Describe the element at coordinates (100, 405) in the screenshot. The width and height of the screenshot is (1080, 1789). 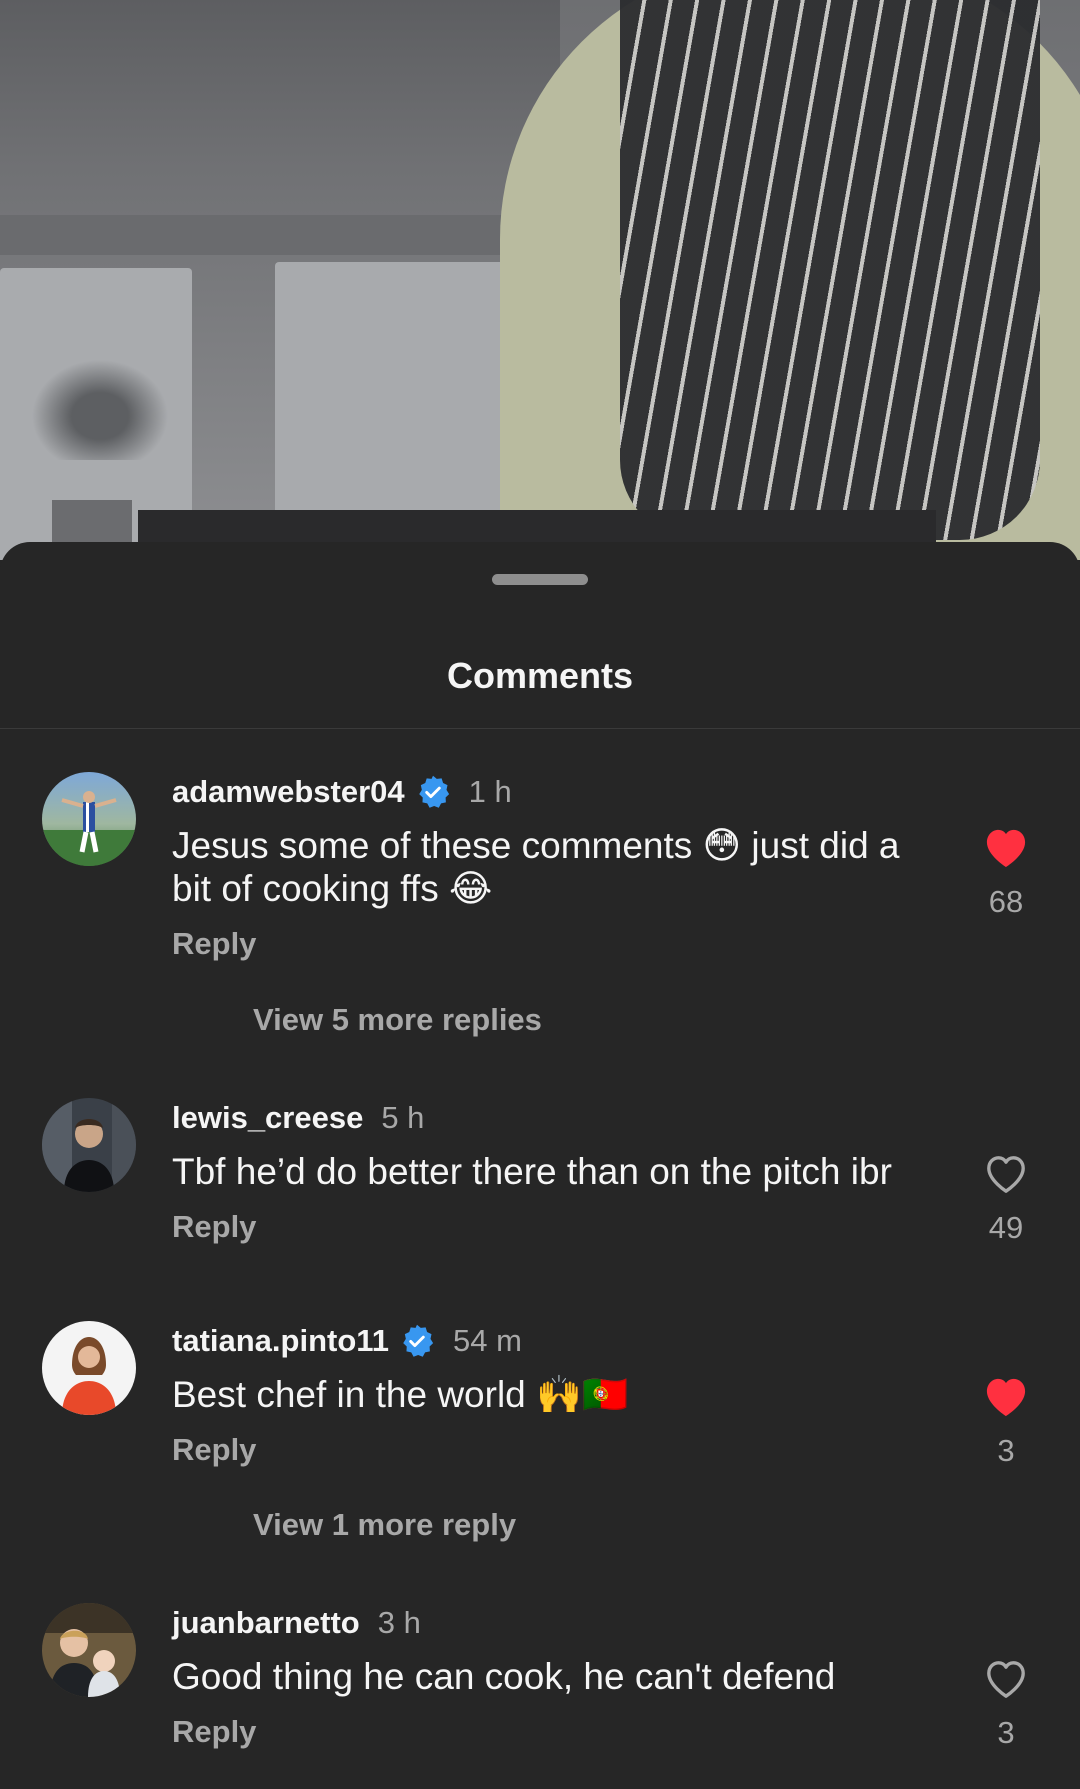
I see `video-plant` at that location.